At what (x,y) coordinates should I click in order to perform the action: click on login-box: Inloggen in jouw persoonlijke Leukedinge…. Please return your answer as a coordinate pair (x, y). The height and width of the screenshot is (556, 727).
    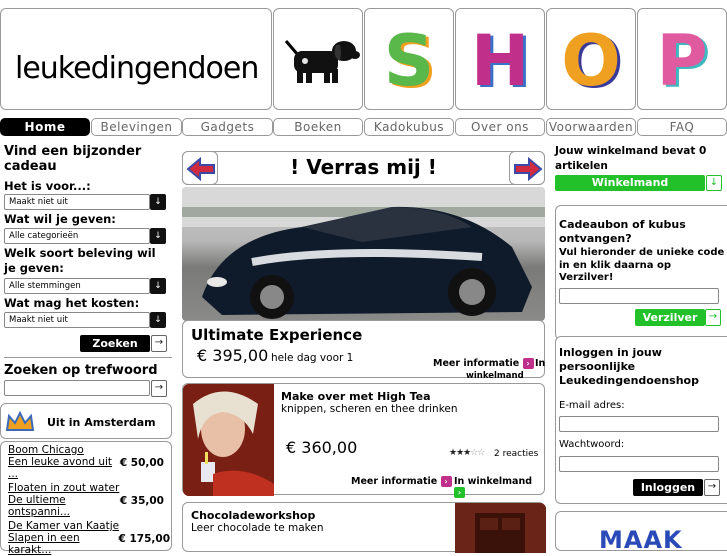
    Looking at the image, I should click on (641, 420).